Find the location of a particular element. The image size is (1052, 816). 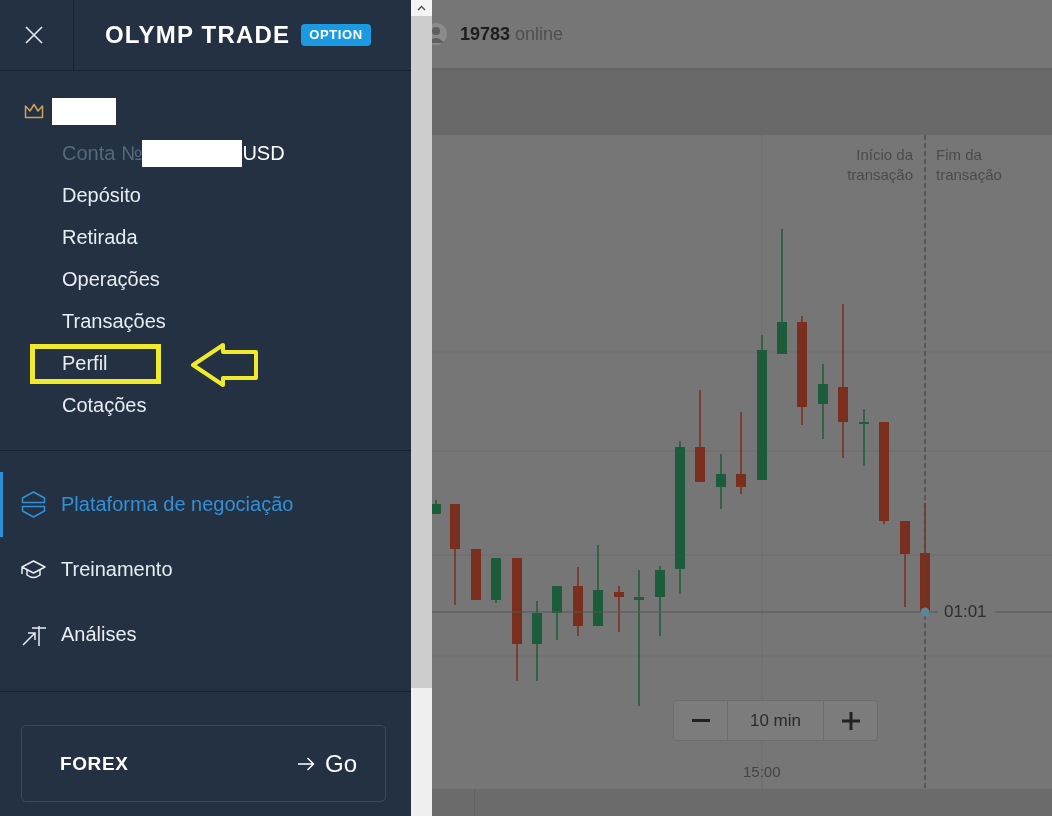

countdown-label: 01:01 is located at coordinates (965, 612).